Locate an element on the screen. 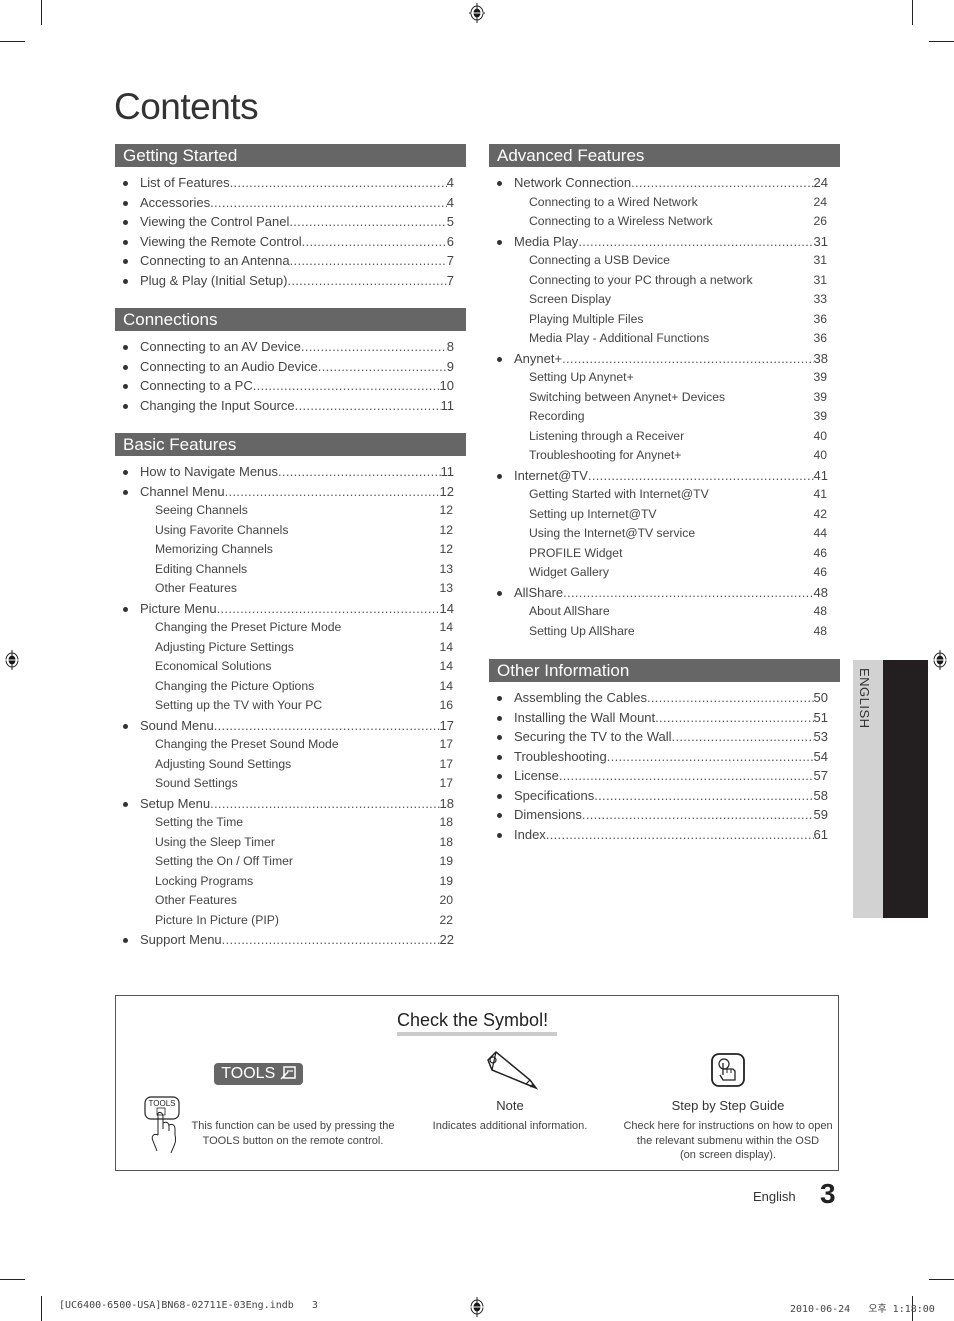  toc-subentry: Adjusting Picture Settings 14 is located at coordinates (290, 648).